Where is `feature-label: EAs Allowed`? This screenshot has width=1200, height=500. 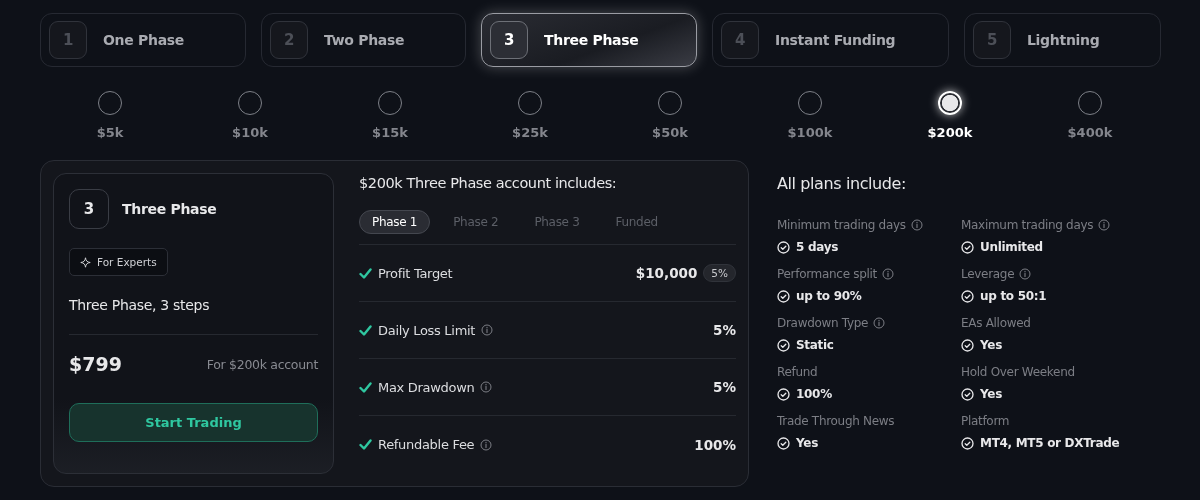
feature-label: EAs Allowed is located at coordinates (996, 323).